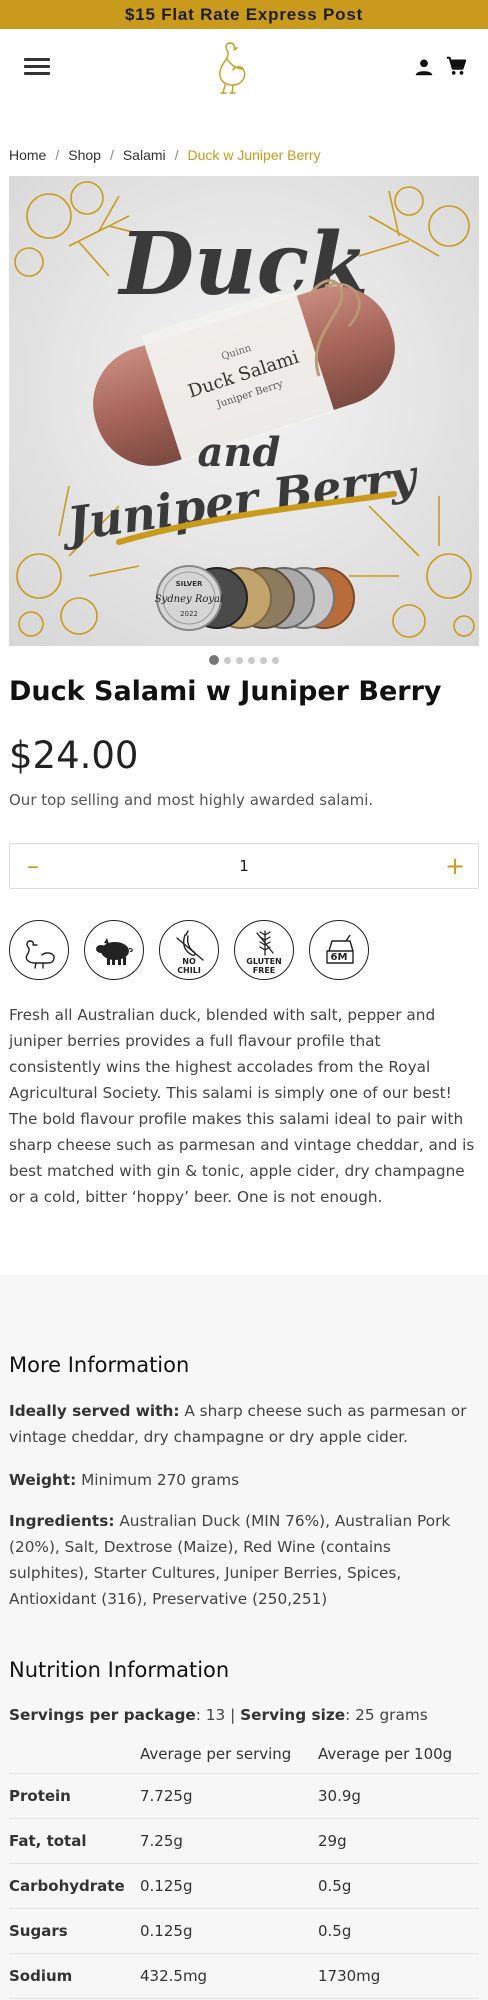  I want to click on breadcrumb: Home / Shop / Salami / Duck w Juniper Berry, so click(165, 155).